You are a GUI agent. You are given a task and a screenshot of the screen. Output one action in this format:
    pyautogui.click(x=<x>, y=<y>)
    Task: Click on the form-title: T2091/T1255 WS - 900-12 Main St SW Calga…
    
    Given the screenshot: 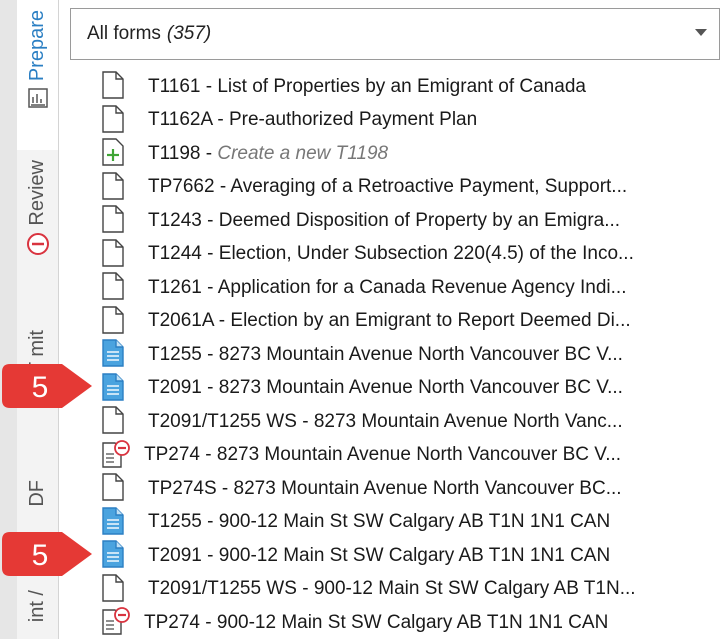 What is the action you would take?
    pyautogui.click(x=392, y=589)
    